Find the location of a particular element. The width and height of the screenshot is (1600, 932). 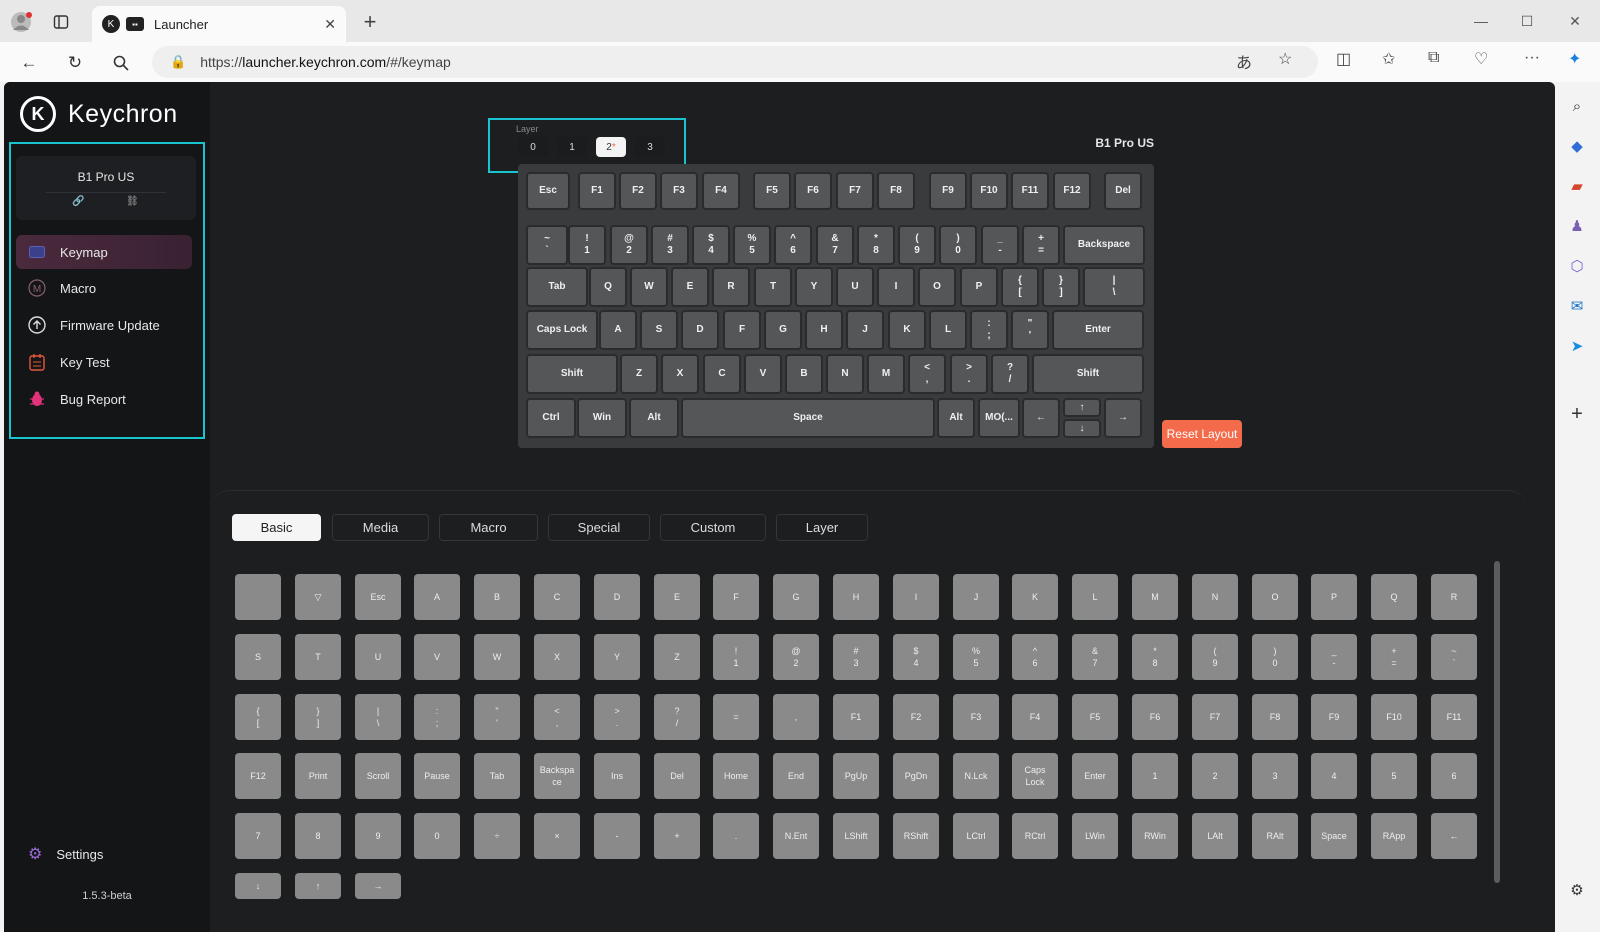

keyboard-key: @2 is located at coordinates (629, 245).